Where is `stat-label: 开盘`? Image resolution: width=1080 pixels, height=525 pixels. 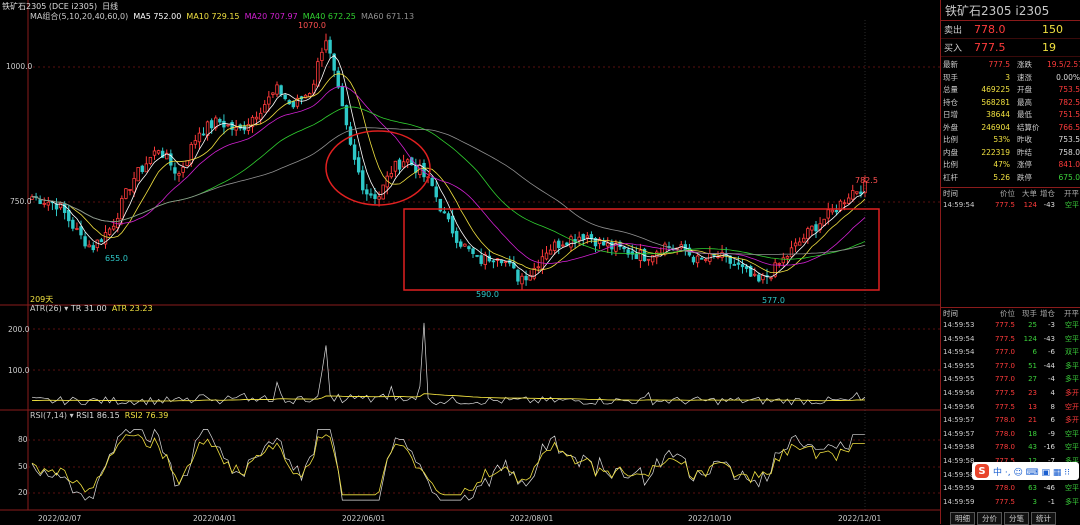 stat-label: 开盘 is located at coordinates (1024, 89).